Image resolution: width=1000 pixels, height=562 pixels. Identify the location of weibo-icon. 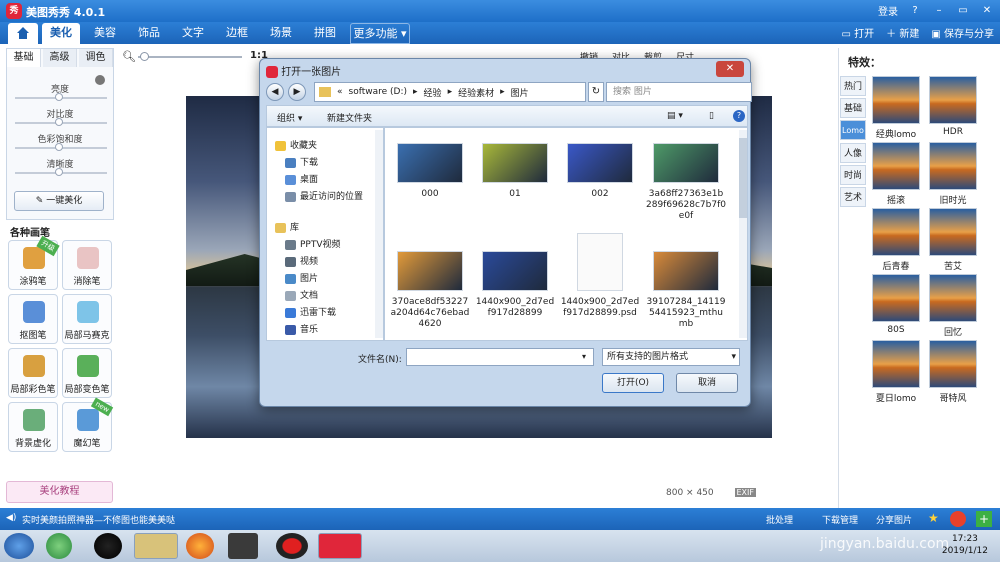
(958, 519).